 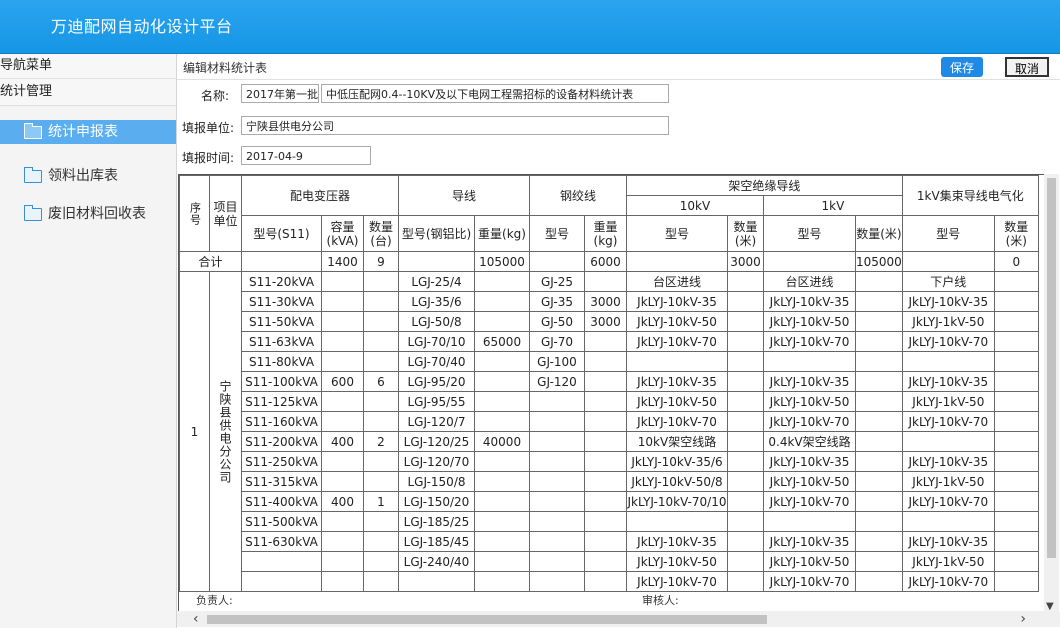 I want to click on save-button: 保存, so click(x=962, y=67).